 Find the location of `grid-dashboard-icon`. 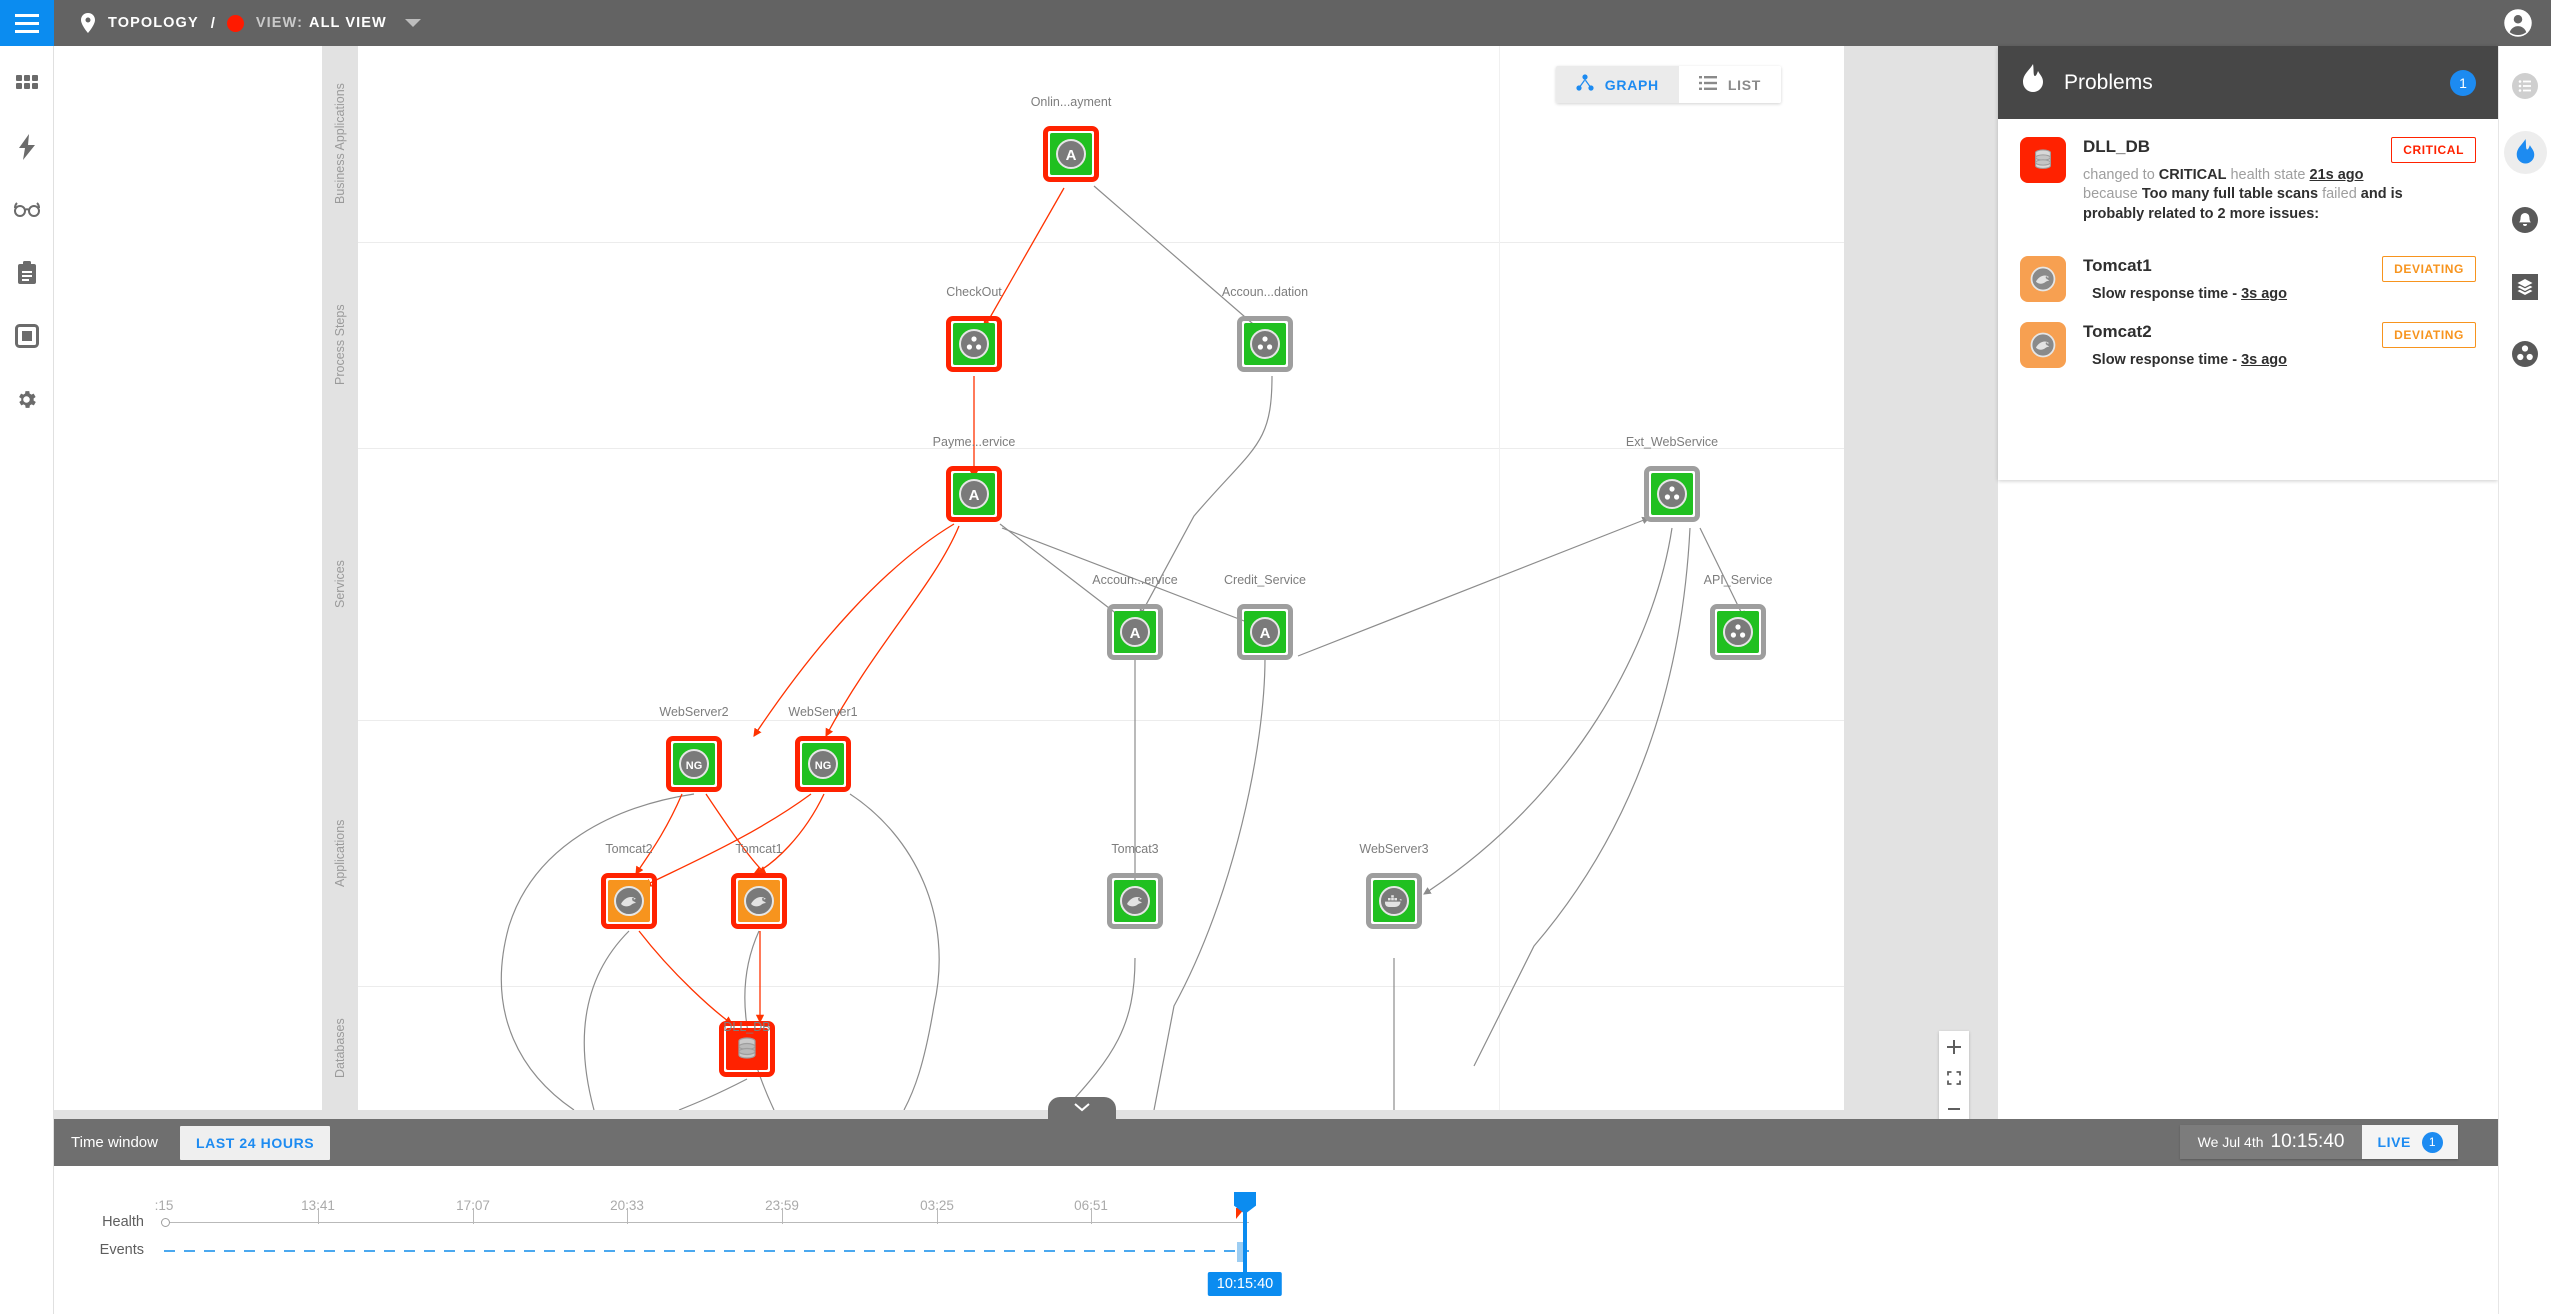

grid-dashboard-icon is located at coordinates (27, 84).